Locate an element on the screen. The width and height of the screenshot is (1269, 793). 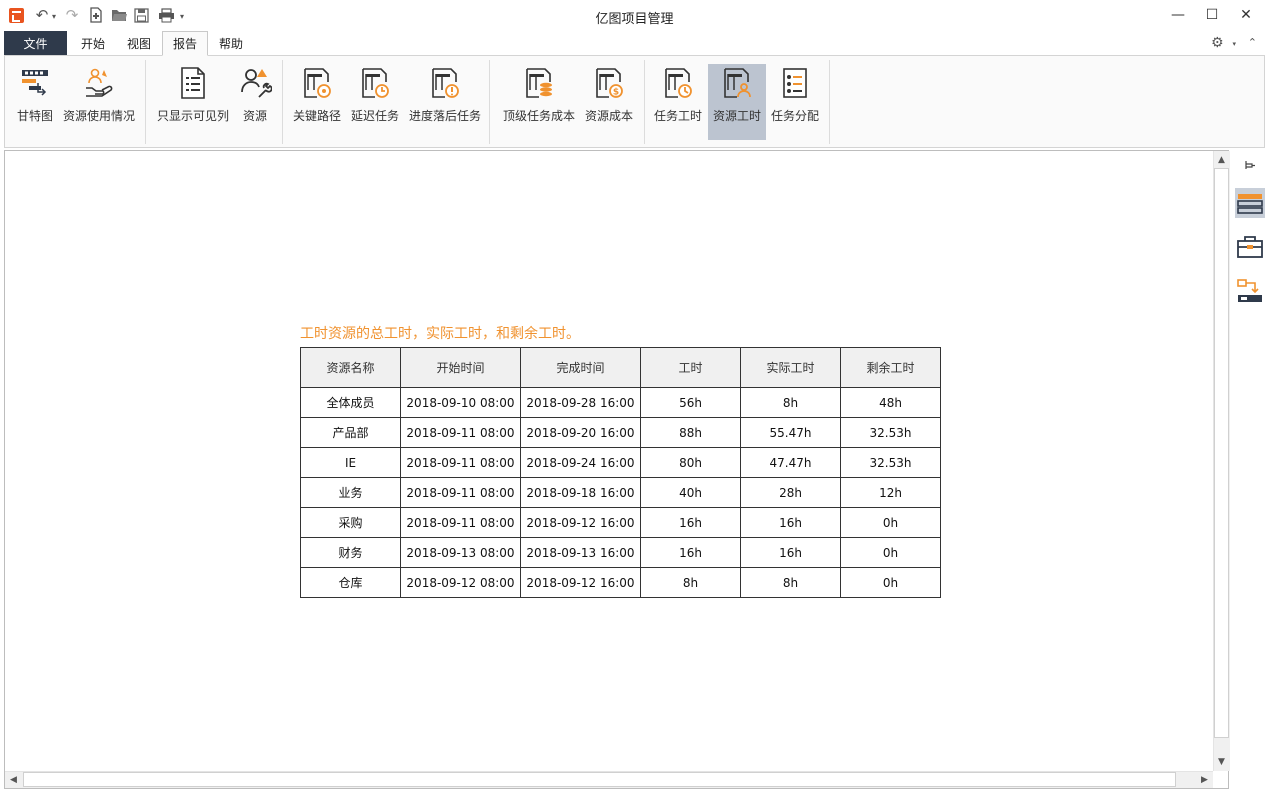
table-cell: 财务 is located at coordinates (350, 552).